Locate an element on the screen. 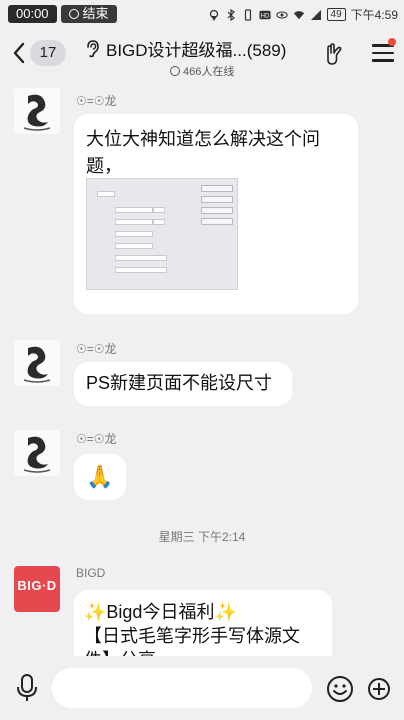 Image resolution: width=404 pixels, height=720 pixels. menu-button is located at coordinates (384, 51).